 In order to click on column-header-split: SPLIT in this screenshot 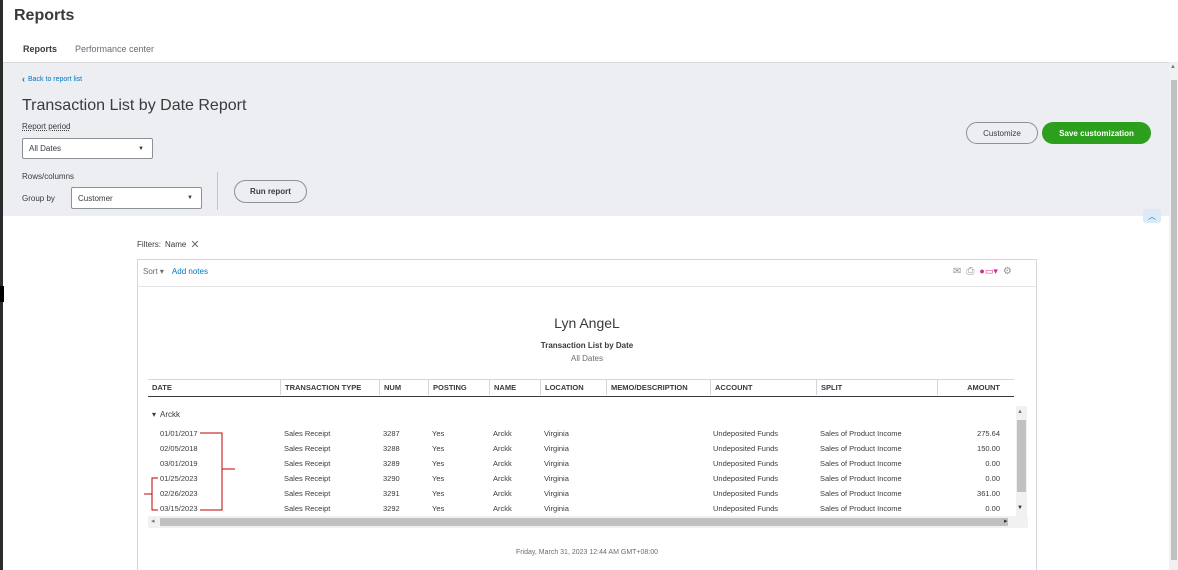, I will do `click(831, 387)`.